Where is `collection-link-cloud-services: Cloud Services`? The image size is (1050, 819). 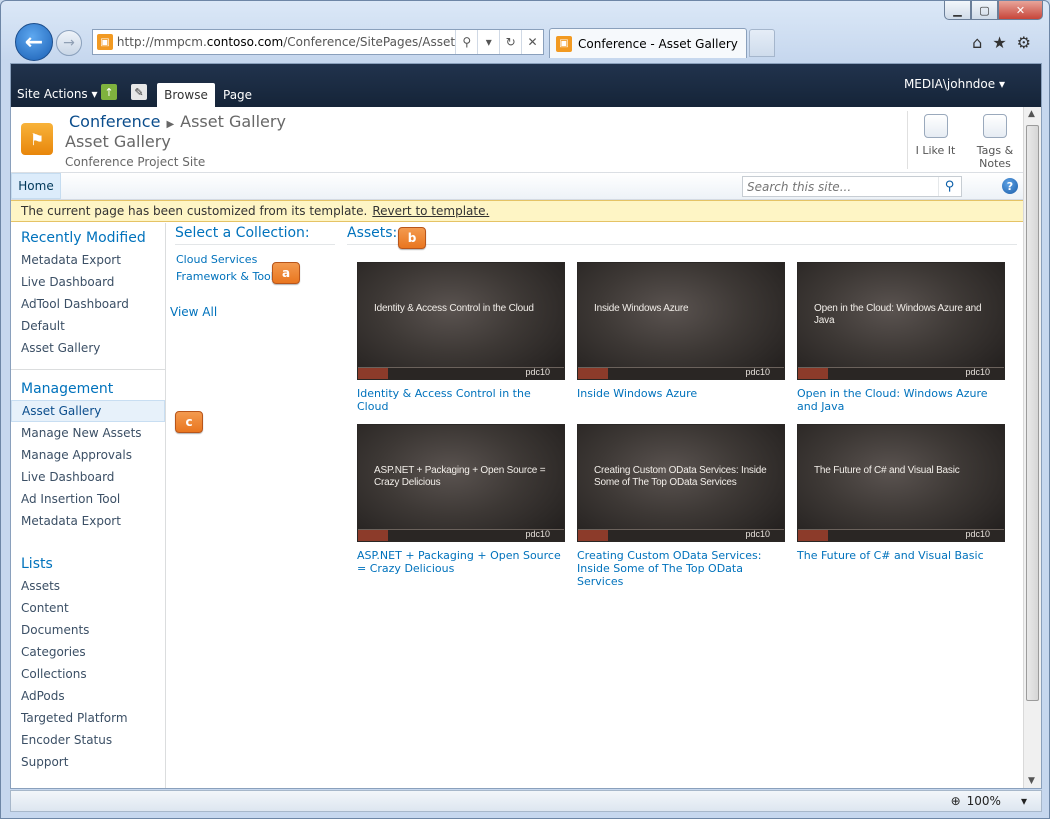 collection-link-cloud-services: Cloud Services is located at coordinates (255, 259).